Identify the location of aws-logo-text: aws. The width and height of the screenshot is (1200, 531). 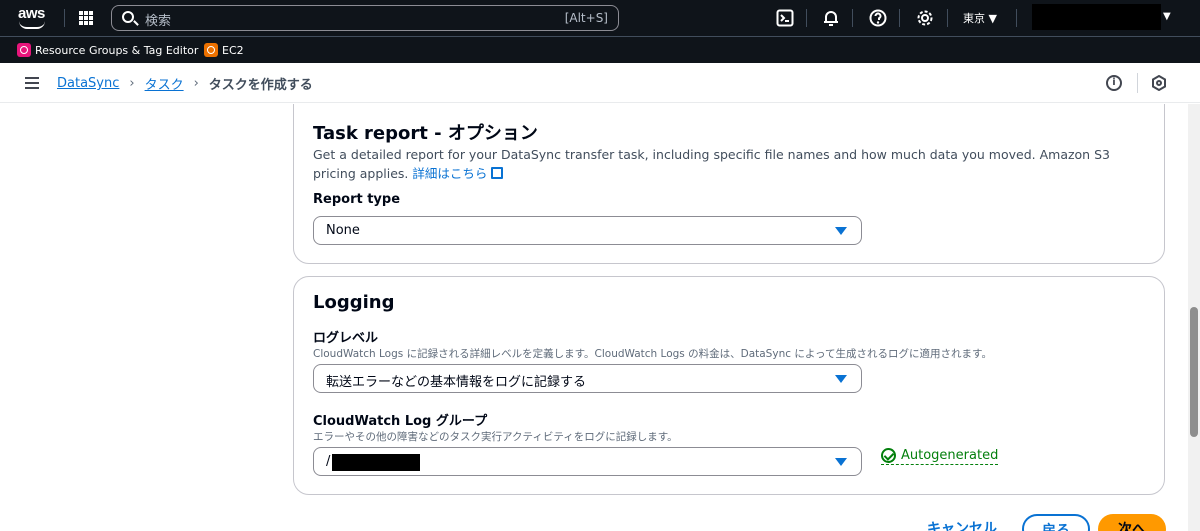
(31, 13).